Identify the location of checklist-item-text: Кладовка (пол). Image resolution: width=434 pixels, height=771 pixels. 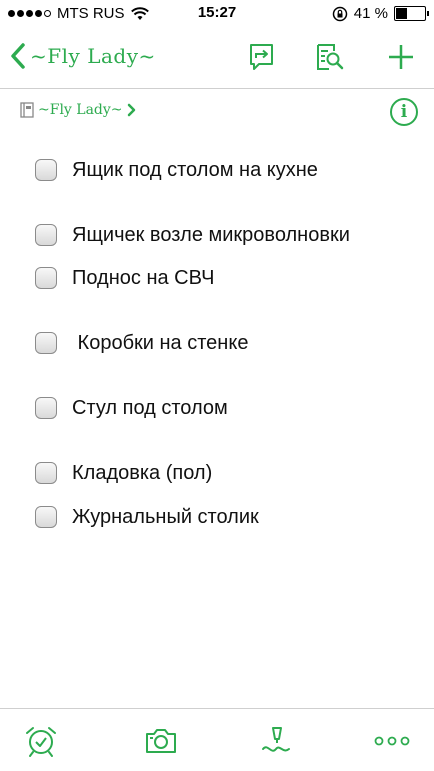
(142, 472).